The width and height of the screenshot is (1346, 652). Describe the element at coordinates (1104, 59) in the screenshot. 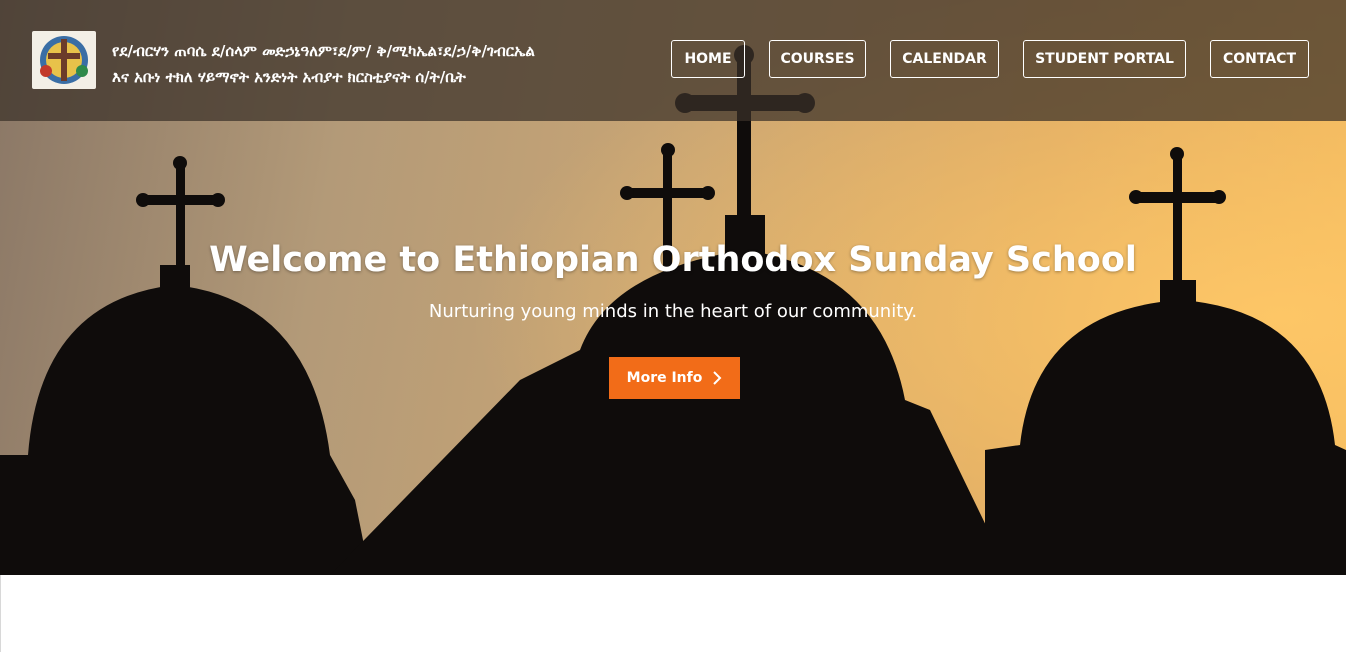

I see `nav-student-portal-button: STUDENT PORTAL` at that location.